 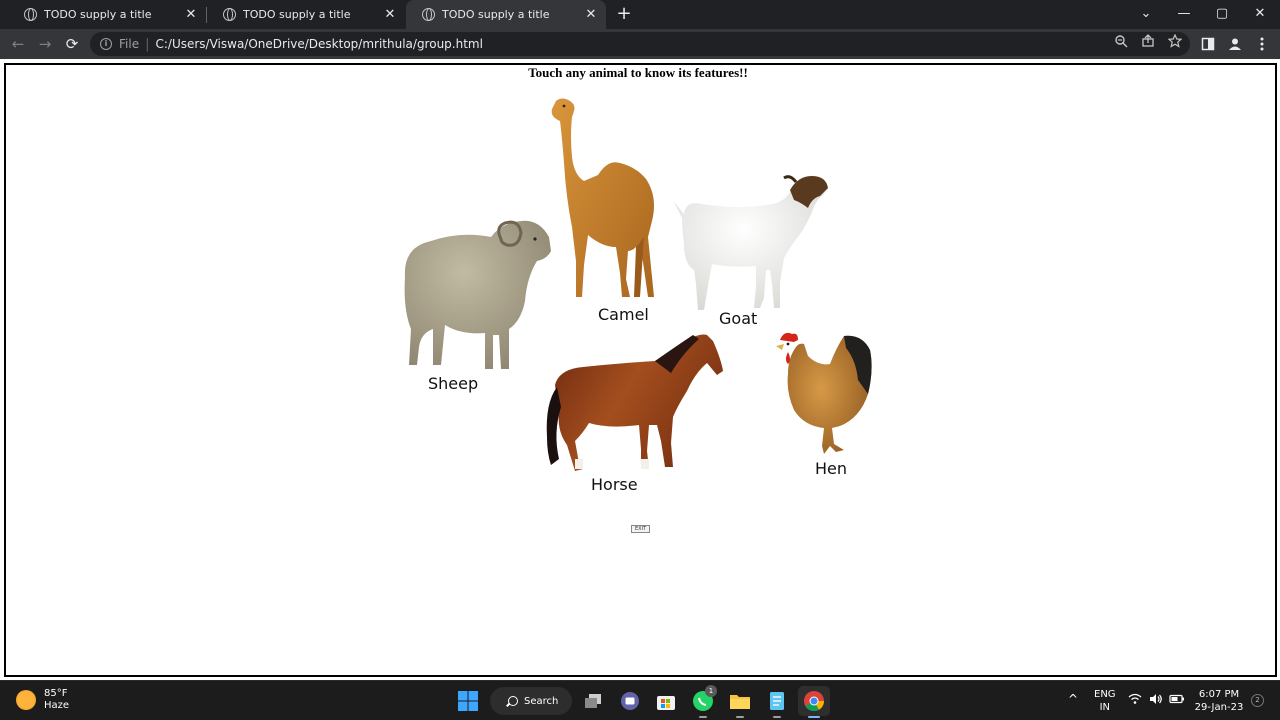 What do you see at coordinates (738, 318) in the screenshot?
I see `goat-label: Goat` at bounding box center [738, 318].